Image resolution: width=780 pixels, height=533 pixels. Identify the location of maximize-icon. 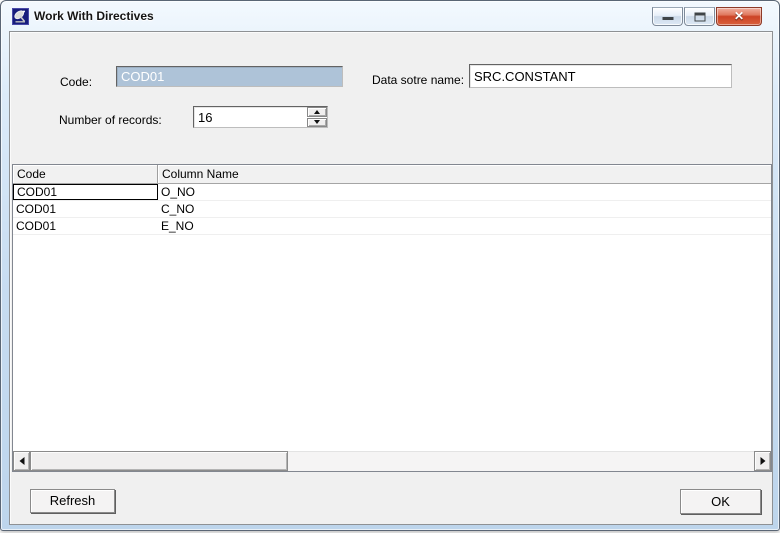
(699, 16).